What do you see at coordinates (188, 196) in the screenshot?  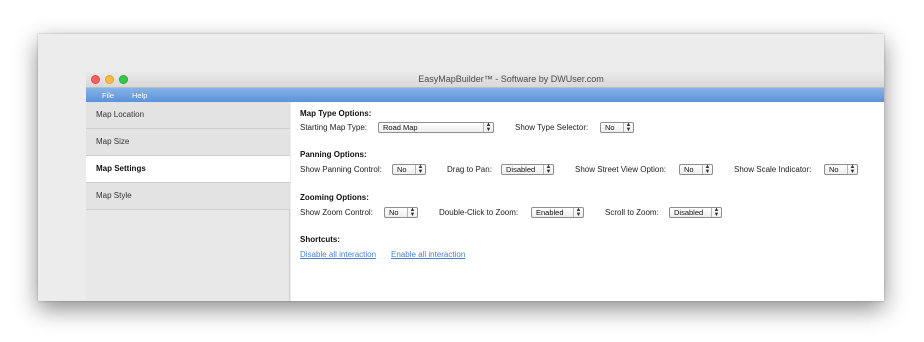 I see `sidebar-item-map-style: Map Style` at bounding box center [188, 196].